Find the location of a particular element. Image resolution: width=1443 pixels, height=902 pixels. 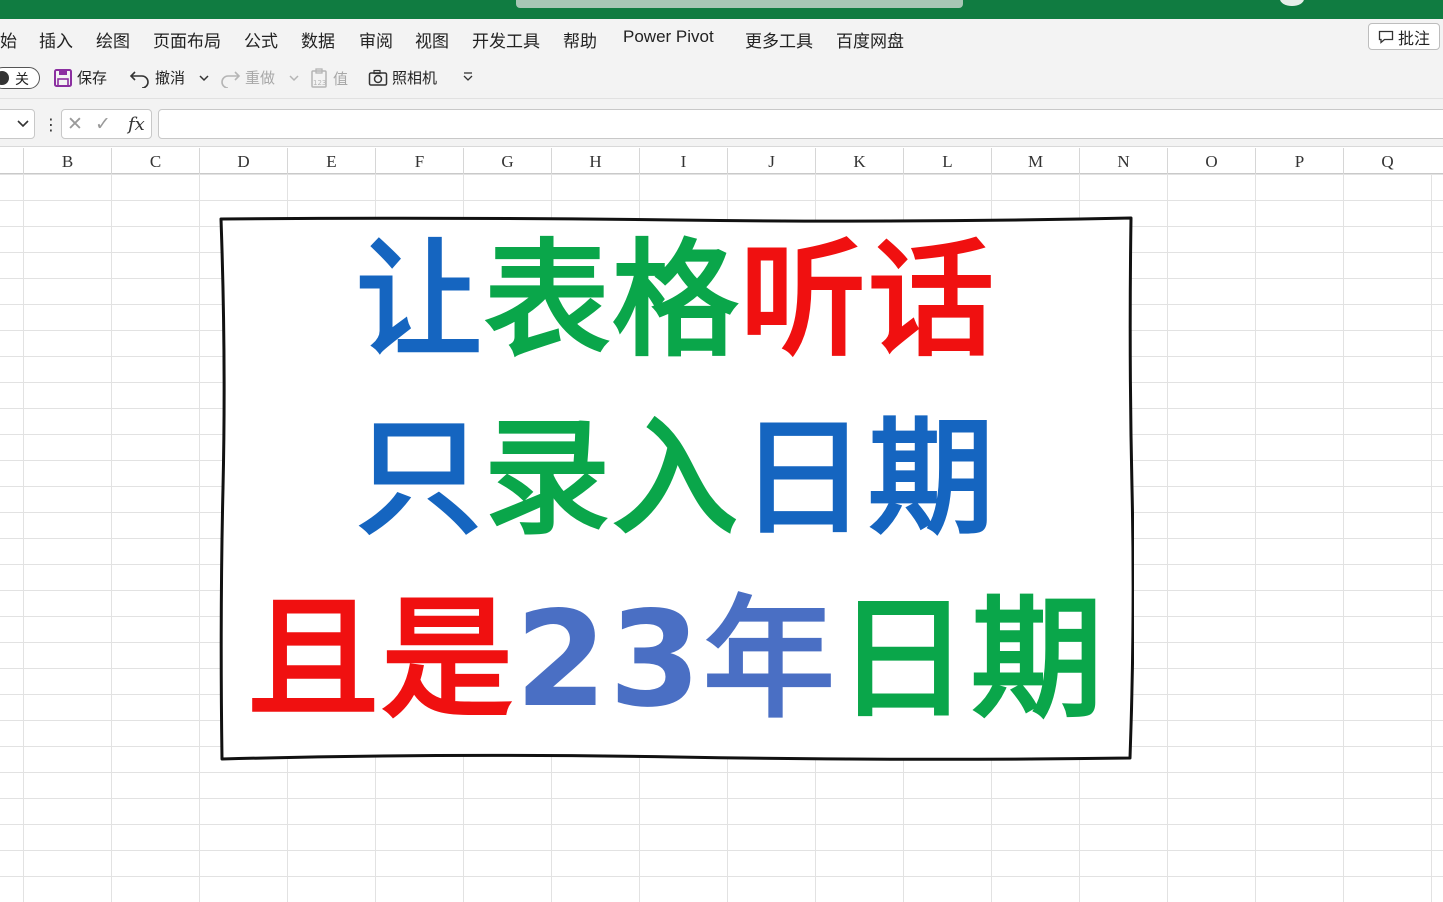

camera-button: 照相机 is located at coordinates (402, 77).